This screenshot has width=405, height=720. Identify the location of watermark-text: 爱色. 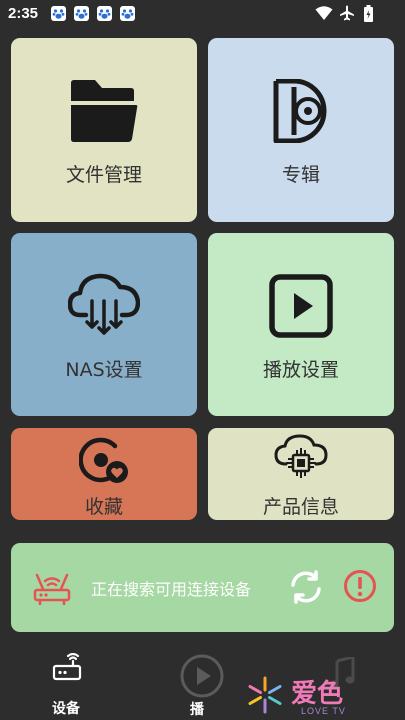
(317, 694).